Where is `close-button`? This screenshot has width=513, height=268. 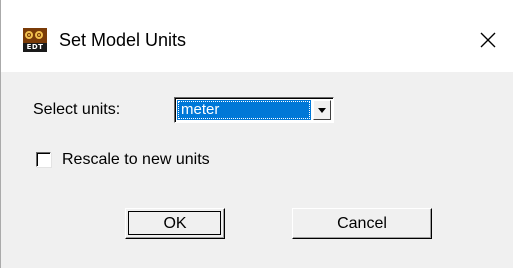
close-button is located at coordinates (488, 40).